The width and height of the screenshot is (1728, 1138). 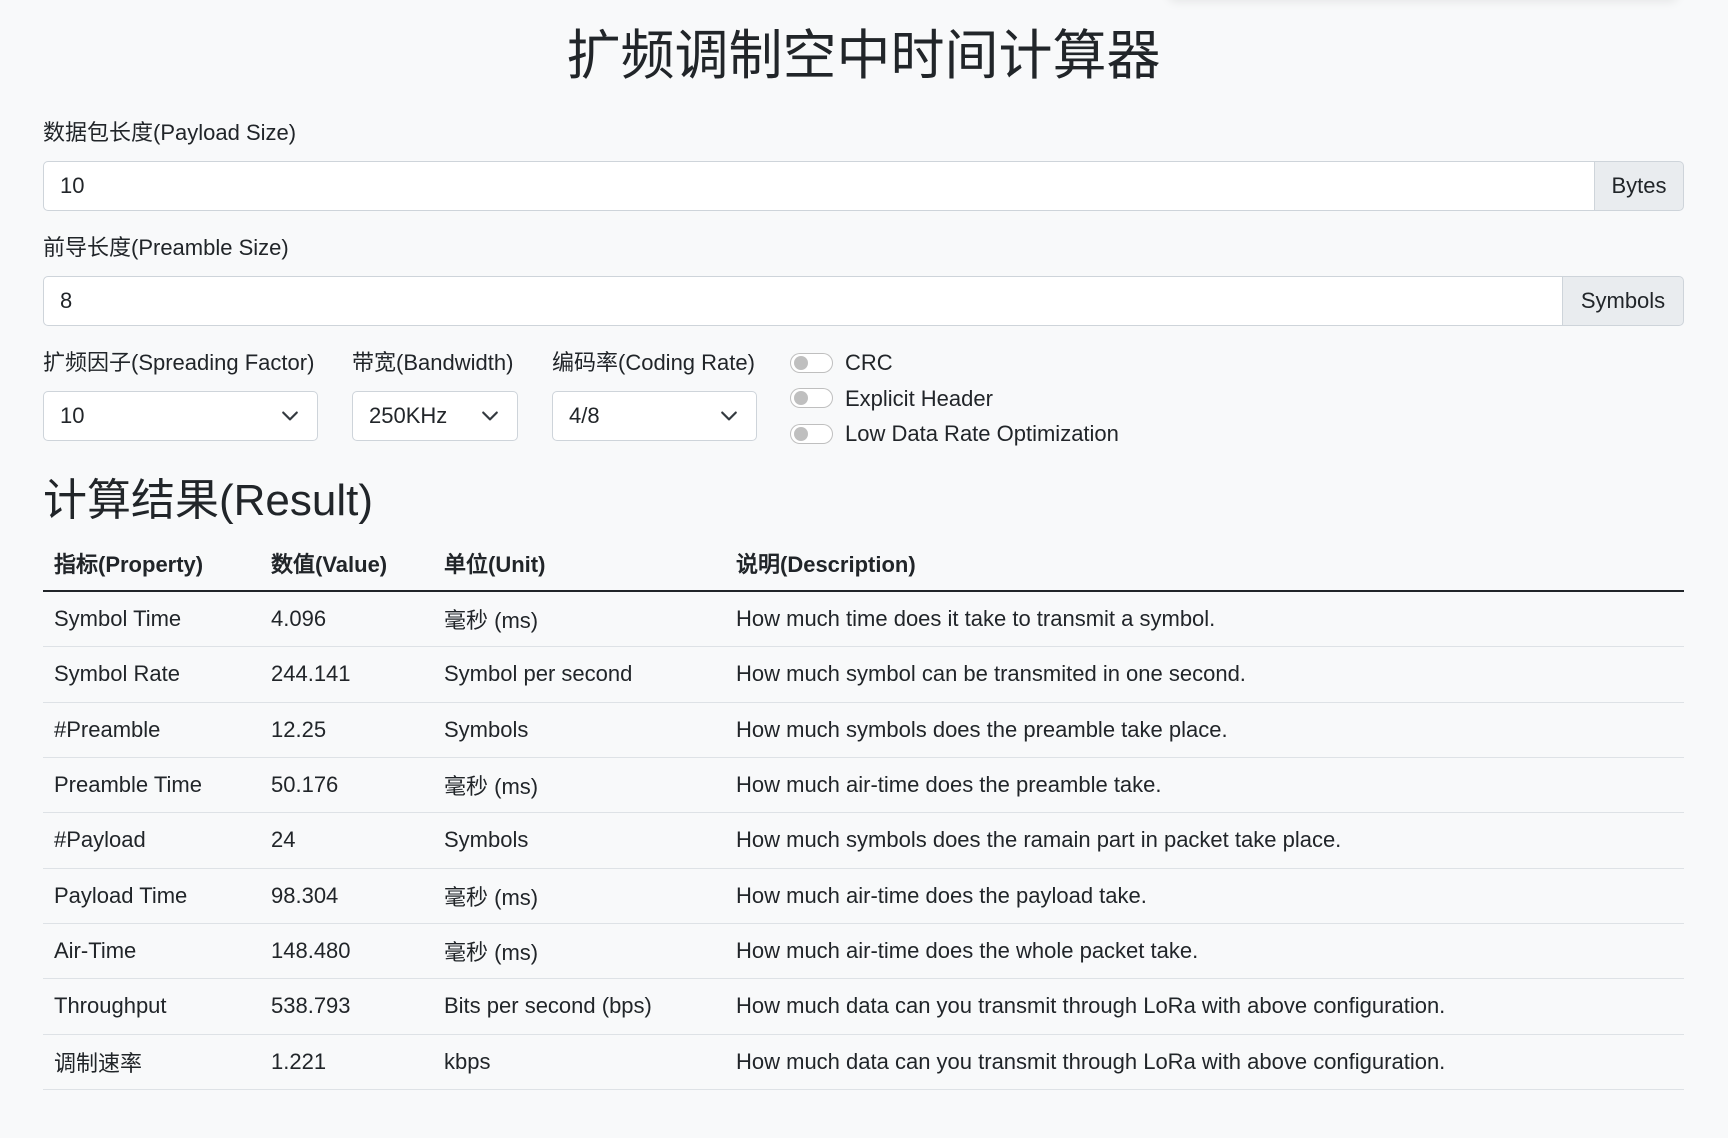 What do you see at coordinates (982, 433) in the screenshot?
I see `low-data-rate-switch-label: Low Data Rate Optimization` at bounding box center [982, 433].